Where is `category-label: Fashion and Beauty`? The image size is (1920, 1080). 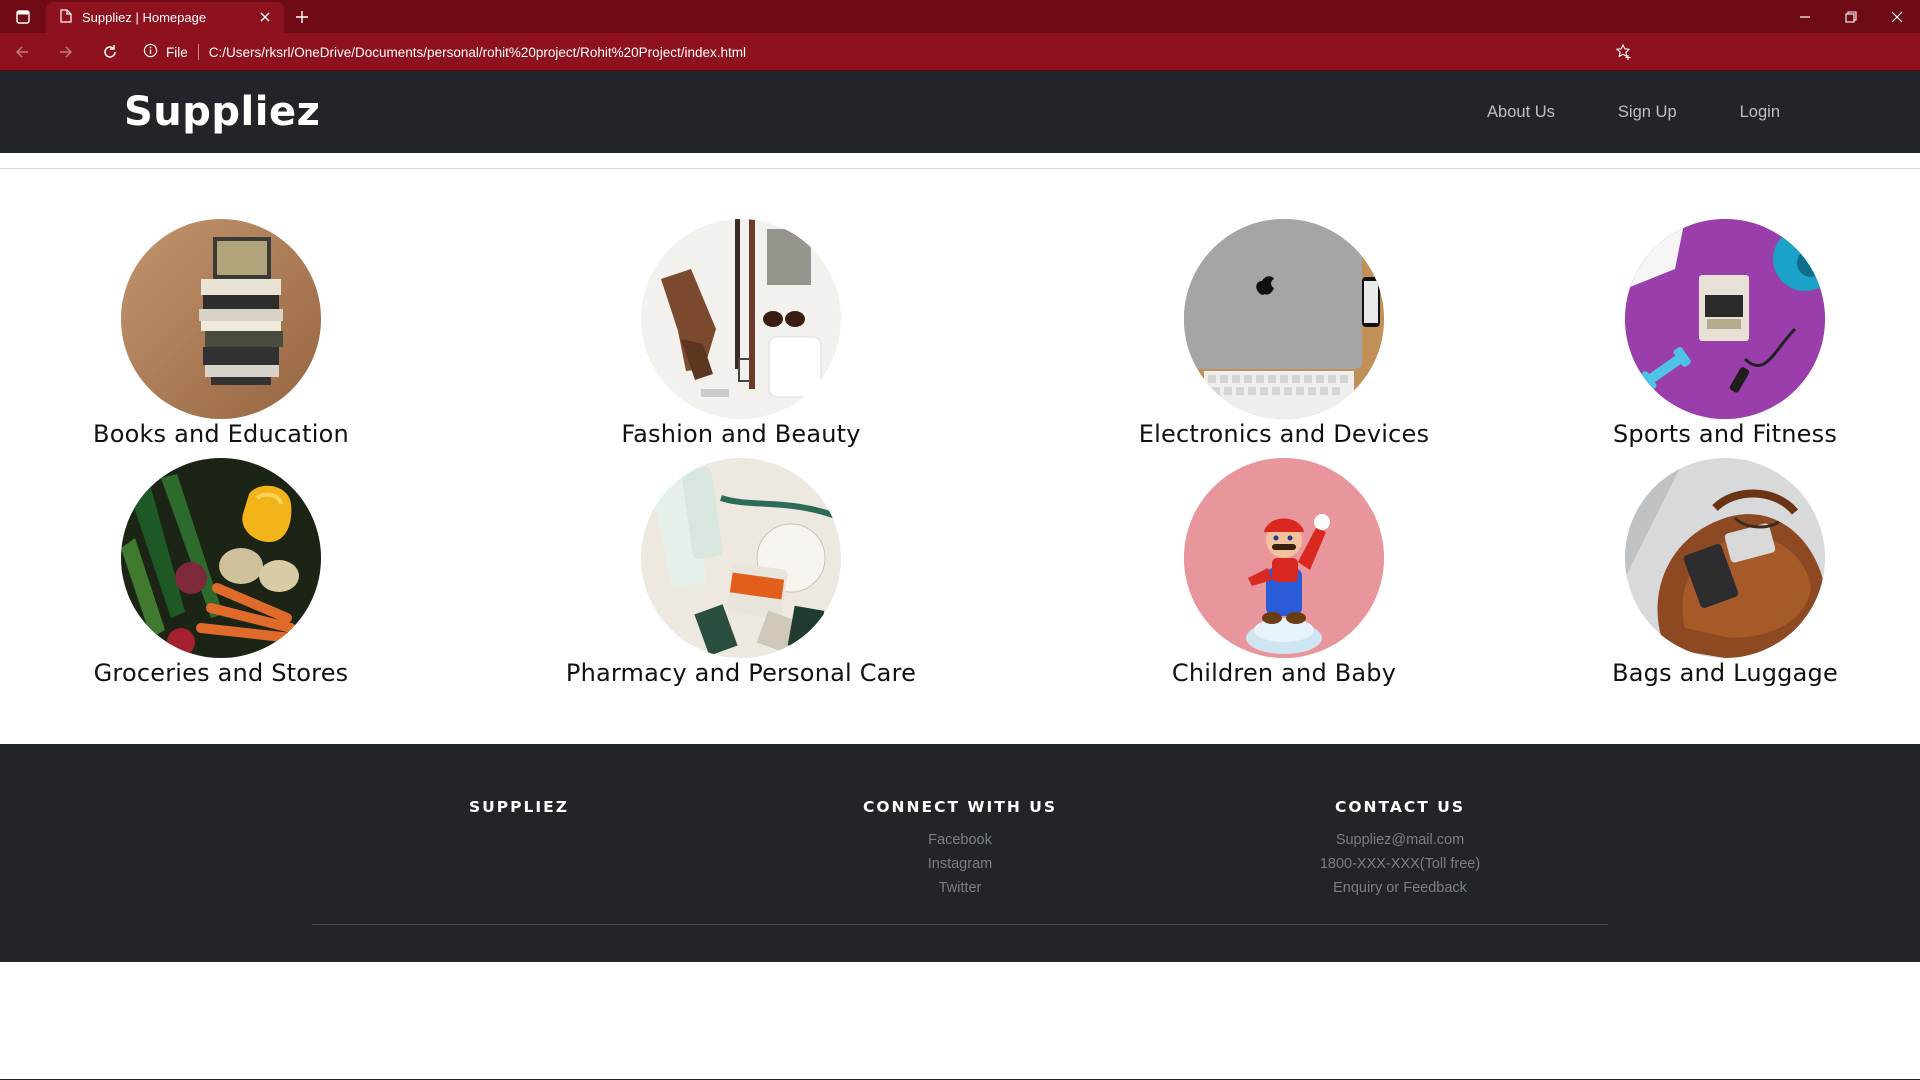
category-label: Fashion and Beauty is located at coordinates (741, 434).